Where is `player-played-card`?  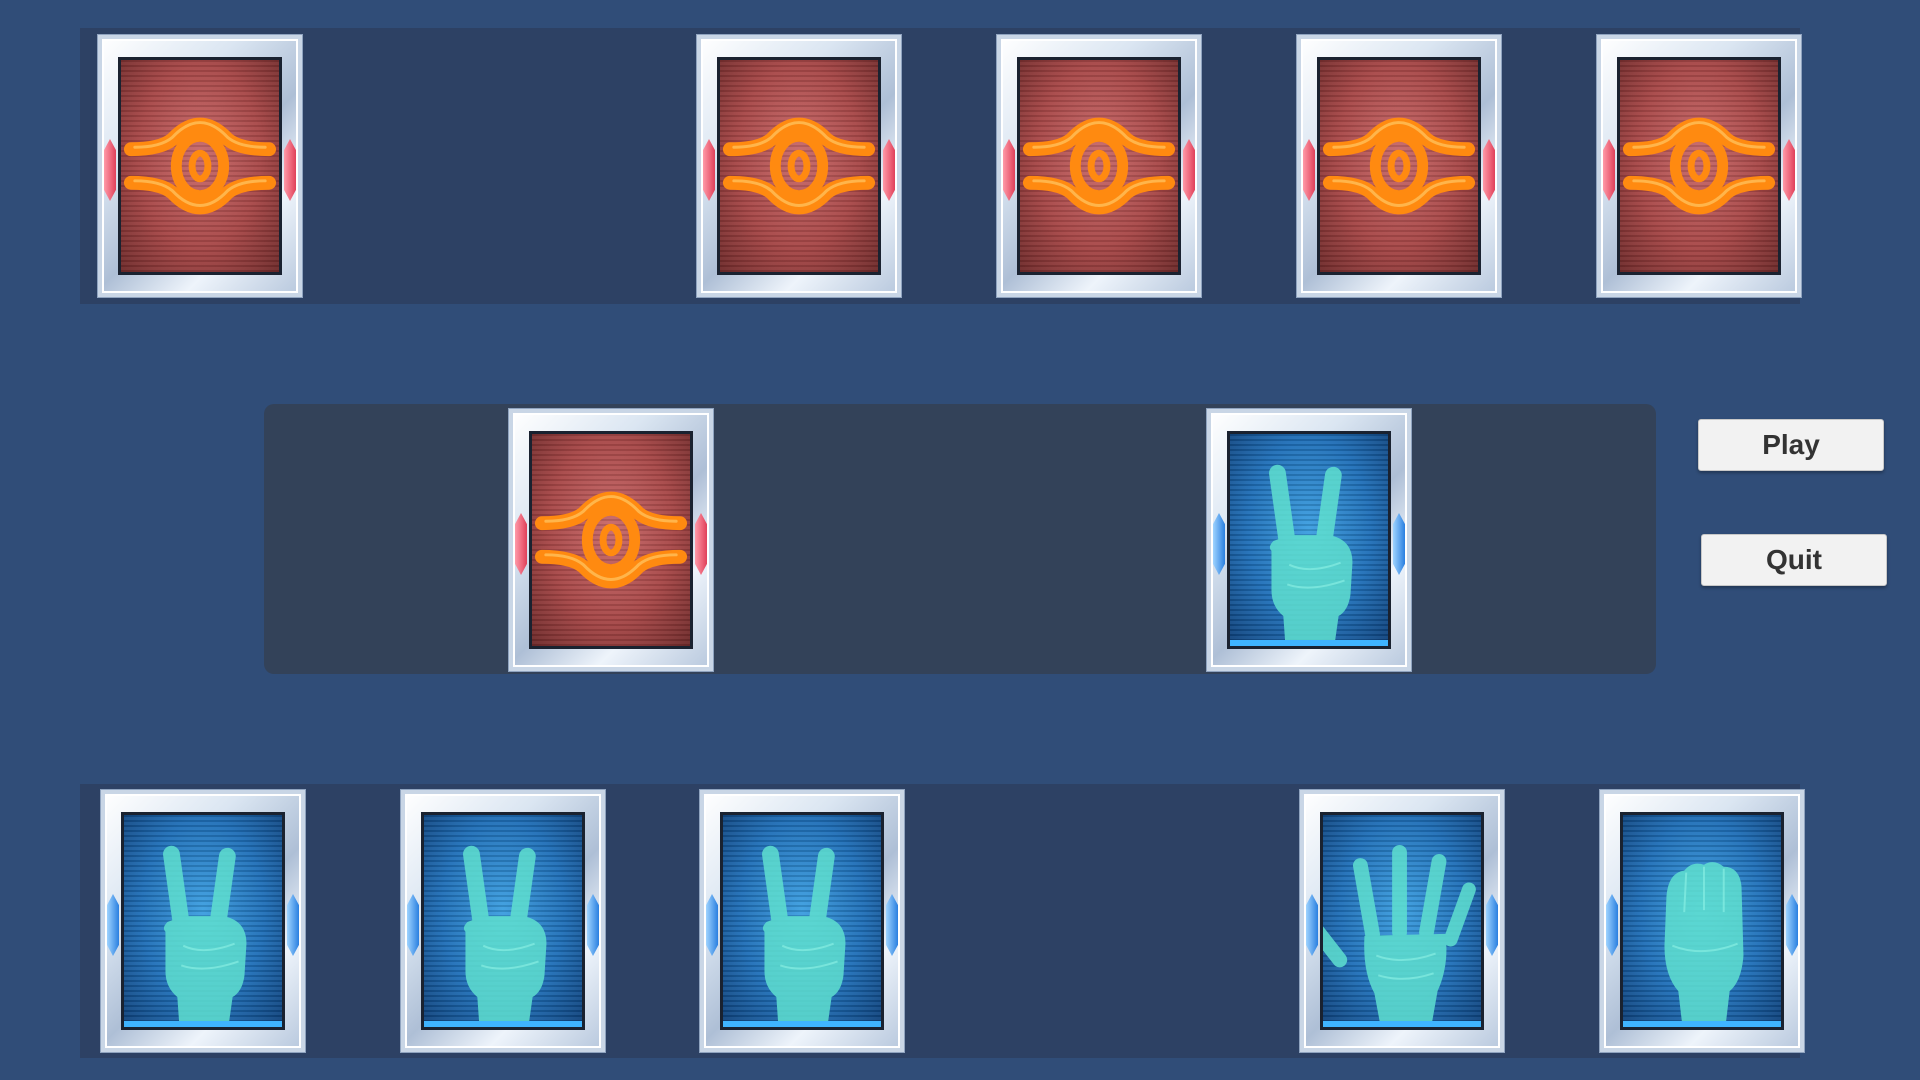
player-played-card is located at coordinates (1309, 540).